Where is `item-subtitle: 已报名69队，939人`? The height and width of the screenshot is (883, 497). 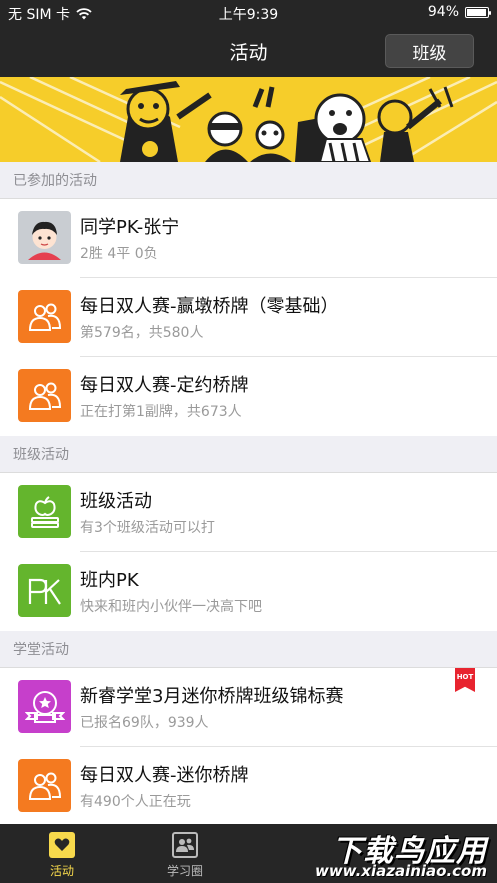 item-subtitle: 已报名69队，939人 is located at coordinates (144, 723).